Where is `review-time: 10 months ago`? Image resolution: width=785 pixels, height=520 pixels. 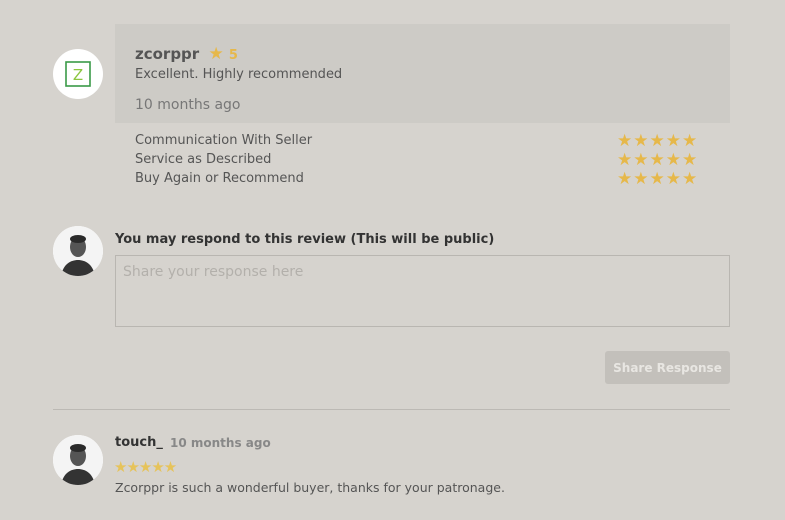 review-time: 10 months ago is located at coordinates (188, 105).